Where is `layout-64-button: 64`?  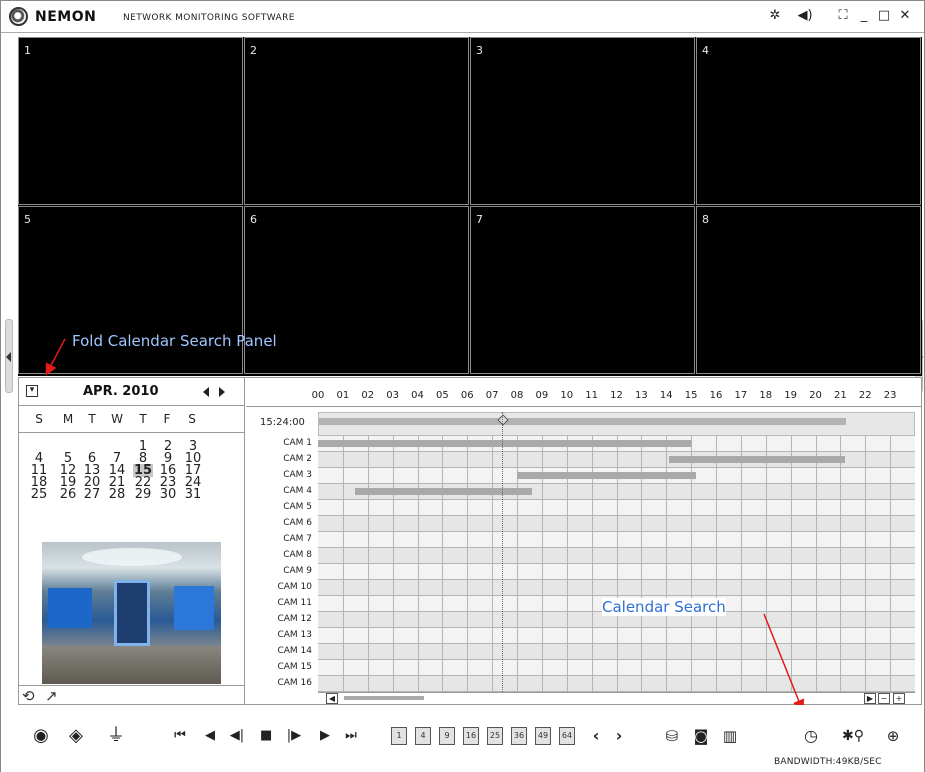
layout-64-button: 64 is located at coordinates (567, 736).